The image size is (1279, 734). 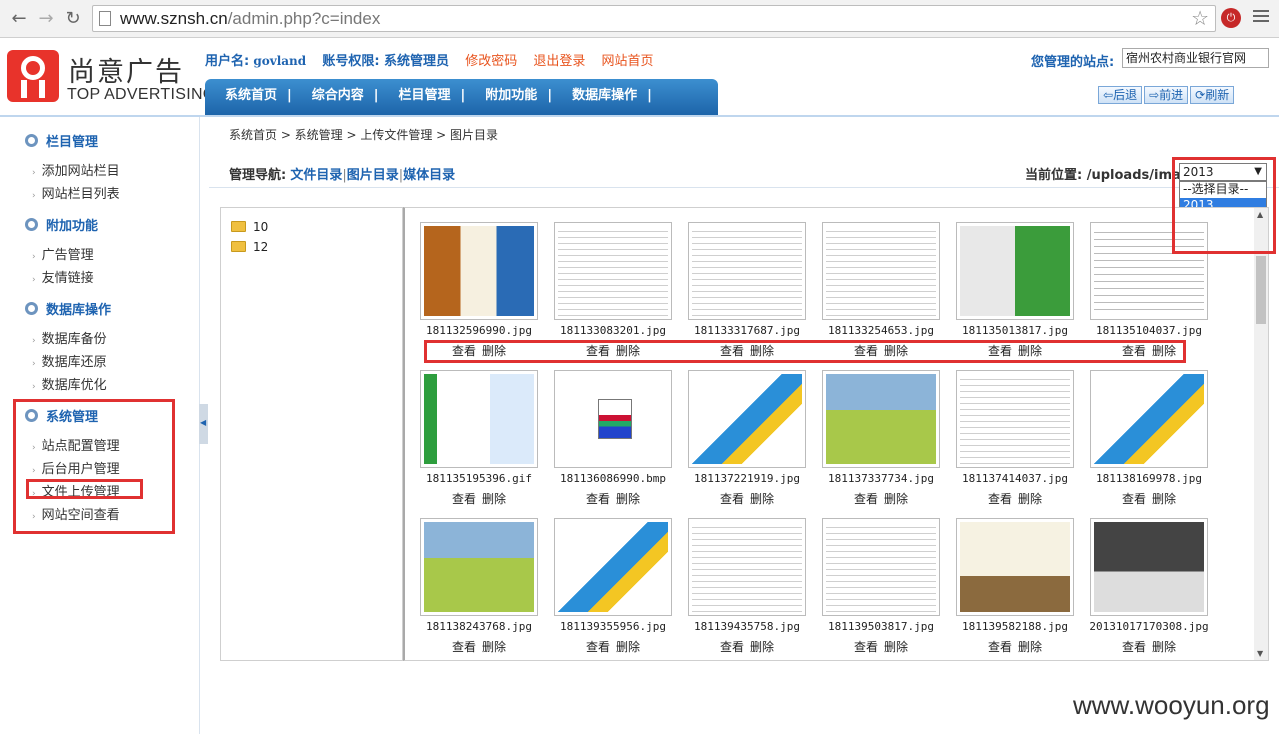 I want to click on sidebar-item-file-upload: › 文件上传管理, so click(x=76, y=490).